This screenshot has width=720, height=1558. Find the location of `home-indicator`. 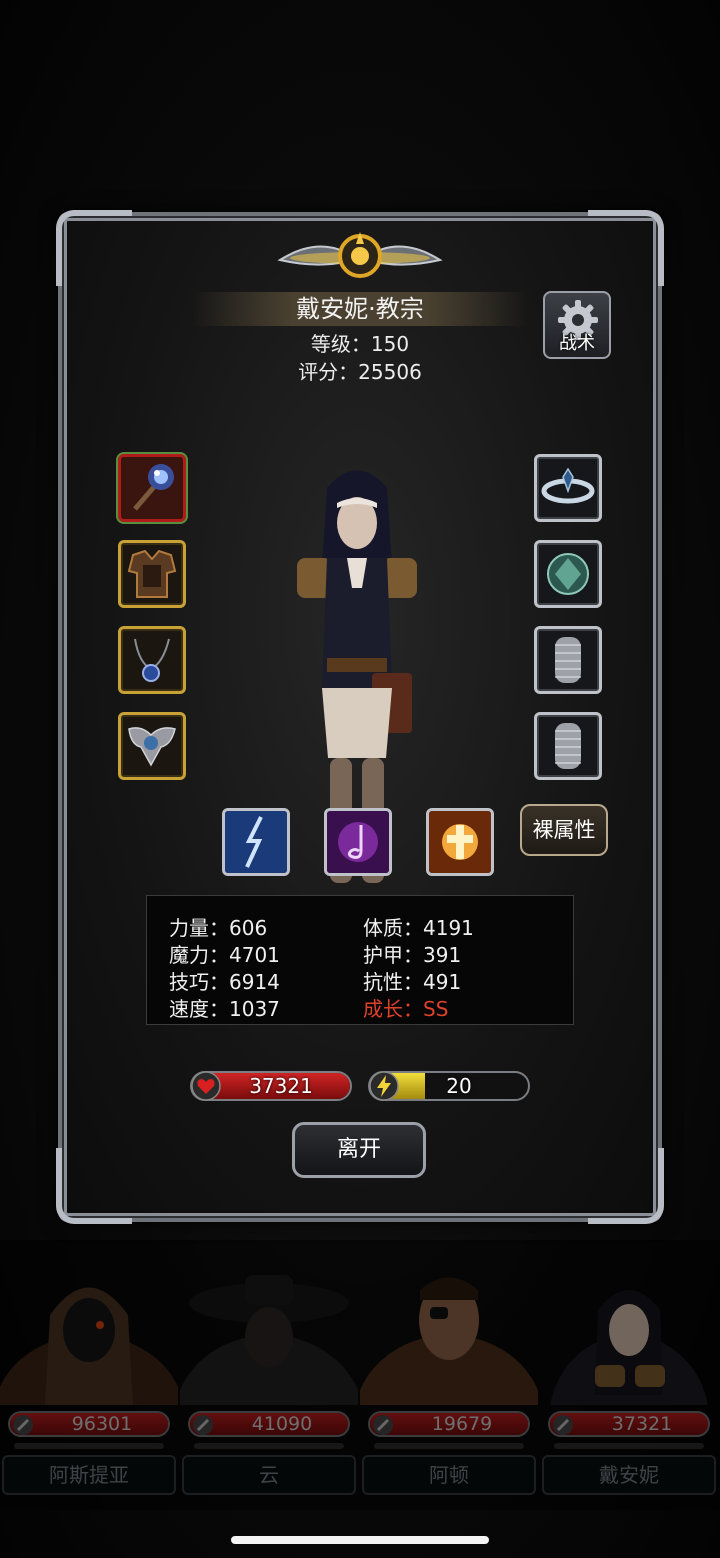

home-indicator is located at coordinates (360, 1540).